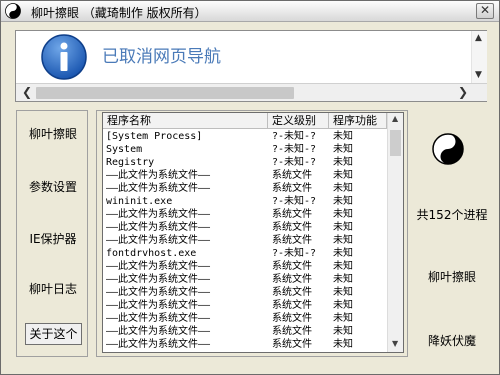 The width and height of the screenshot is (500, 375). I want to click on scroll-right-icon: ❯, so click(463, 92).